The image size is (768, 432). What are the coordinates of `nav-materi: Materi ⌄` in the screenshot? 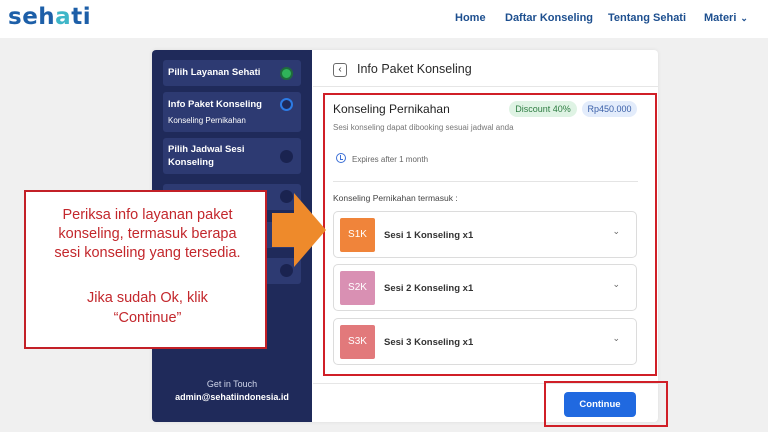 It's located at (726, 18).